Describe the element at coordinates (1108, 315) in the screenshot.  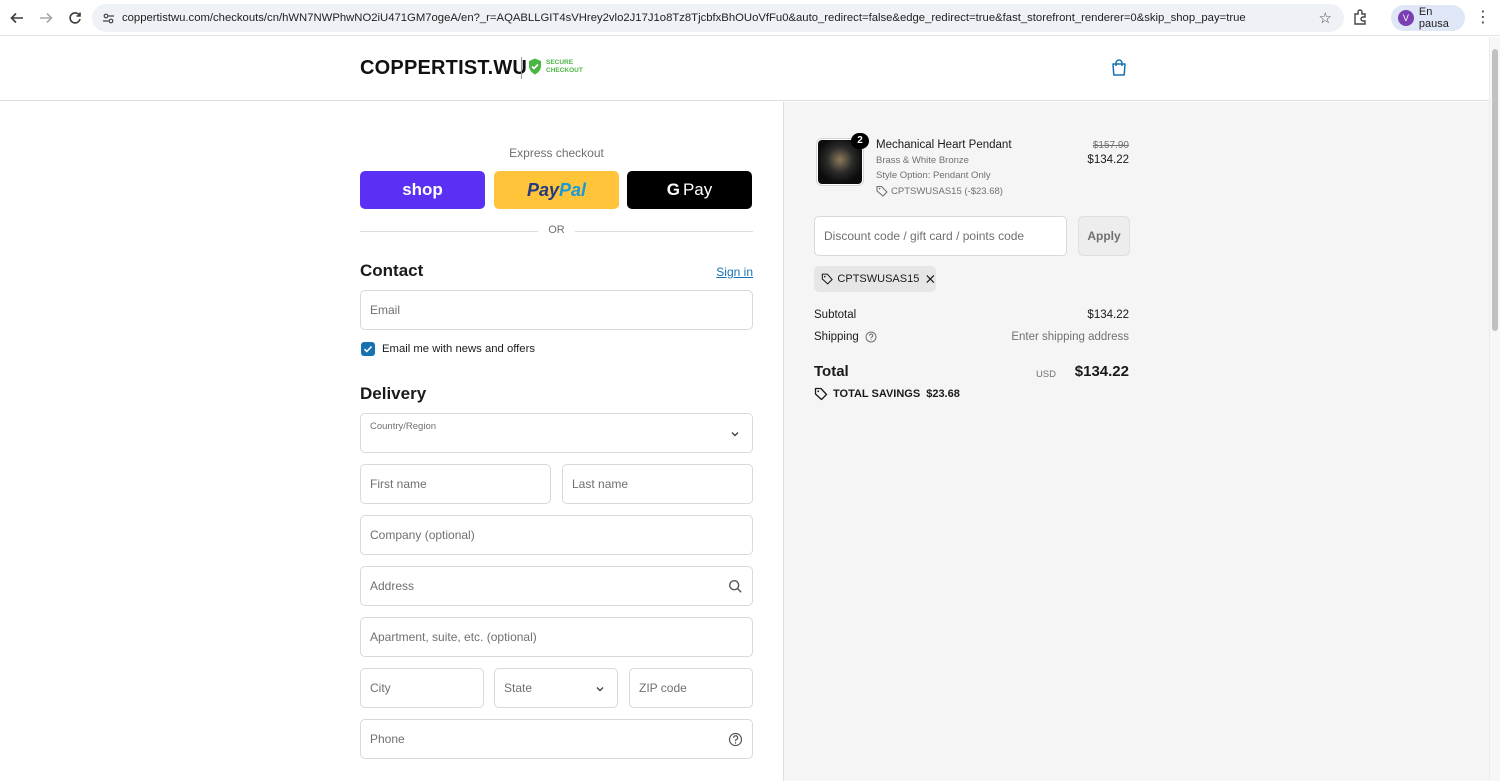
I see `subtotal-value: $134.22` at that location.